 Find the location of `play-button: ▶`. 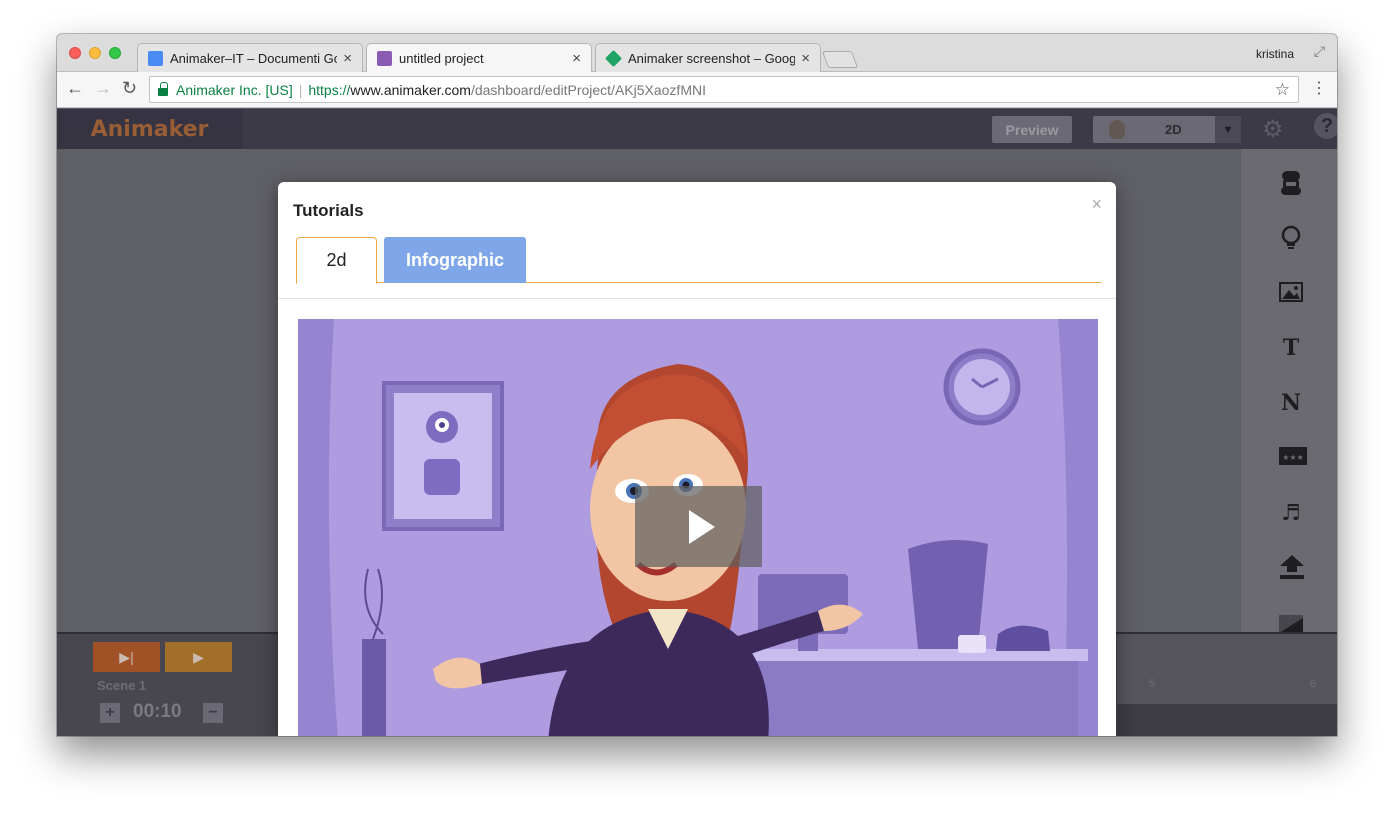

play-button: ▶ is located at coordinates (198, 657).